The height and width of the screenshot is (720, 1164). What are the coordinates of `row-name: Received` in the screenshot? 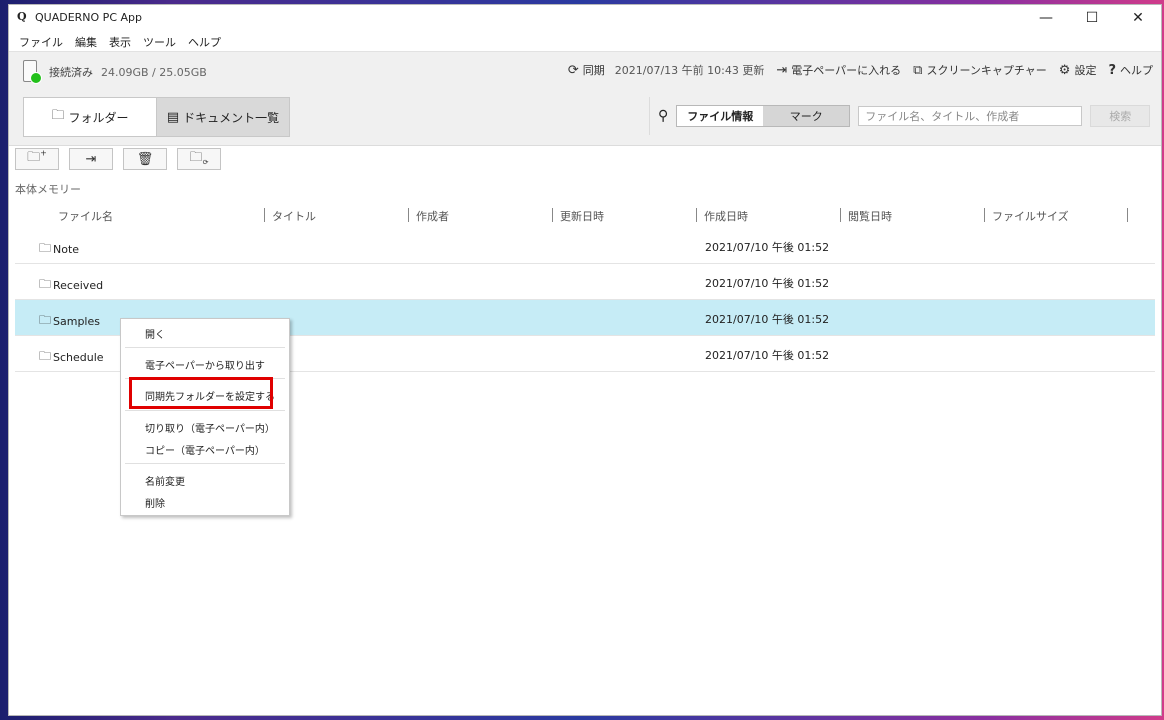 It's located at (78, 285).